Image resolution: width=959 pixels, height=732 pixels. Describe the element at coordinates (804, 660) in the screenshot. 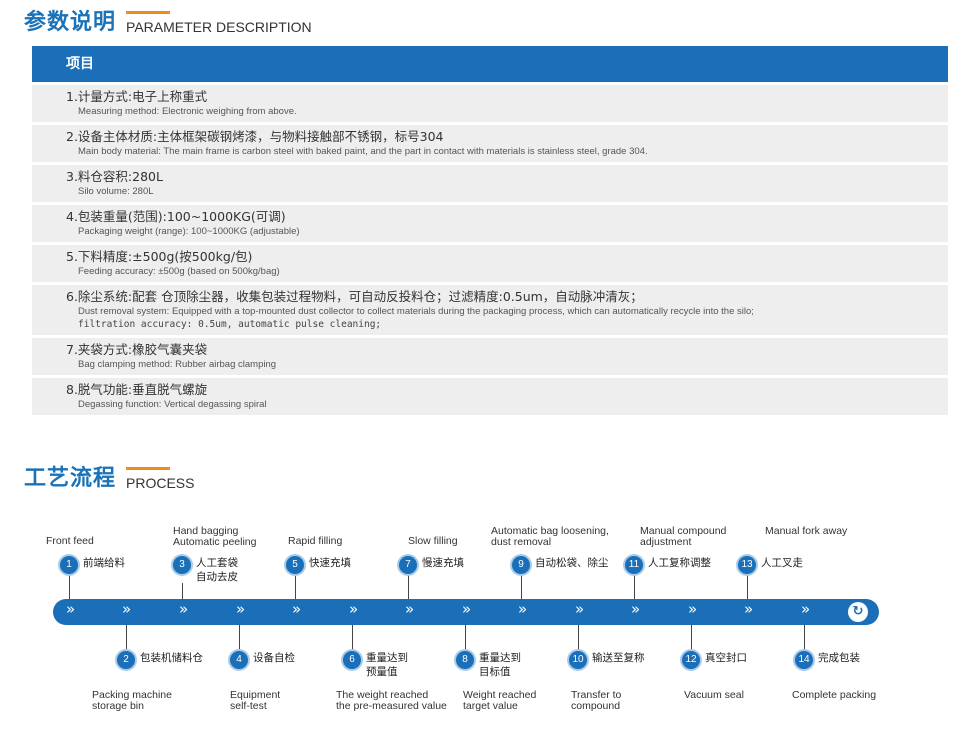

I see `step-number: 14` at that location.